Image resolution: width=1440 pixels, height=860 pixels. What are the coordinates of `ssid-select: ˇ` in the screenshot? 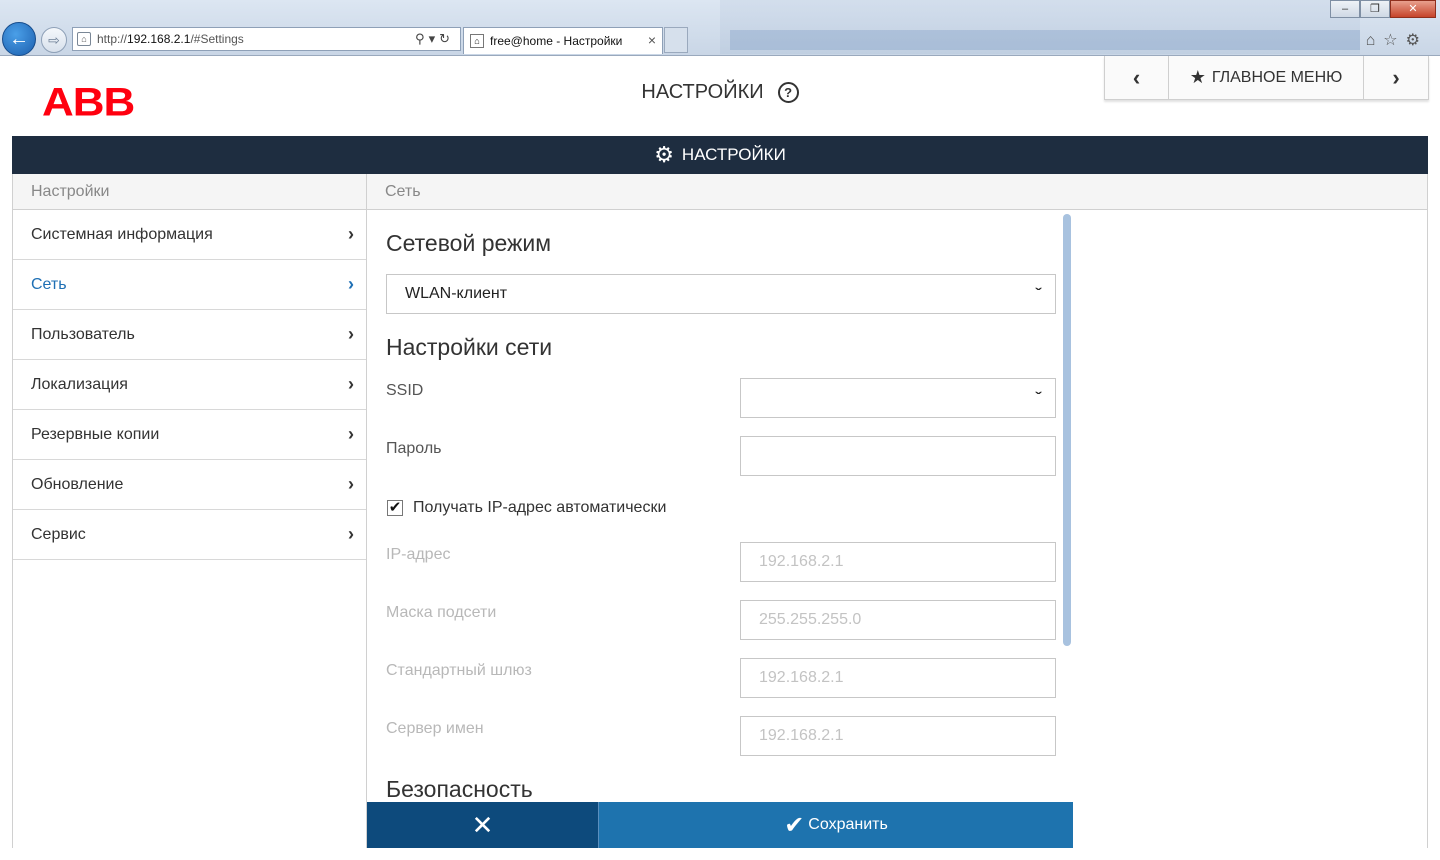 It's located at (898, 398).